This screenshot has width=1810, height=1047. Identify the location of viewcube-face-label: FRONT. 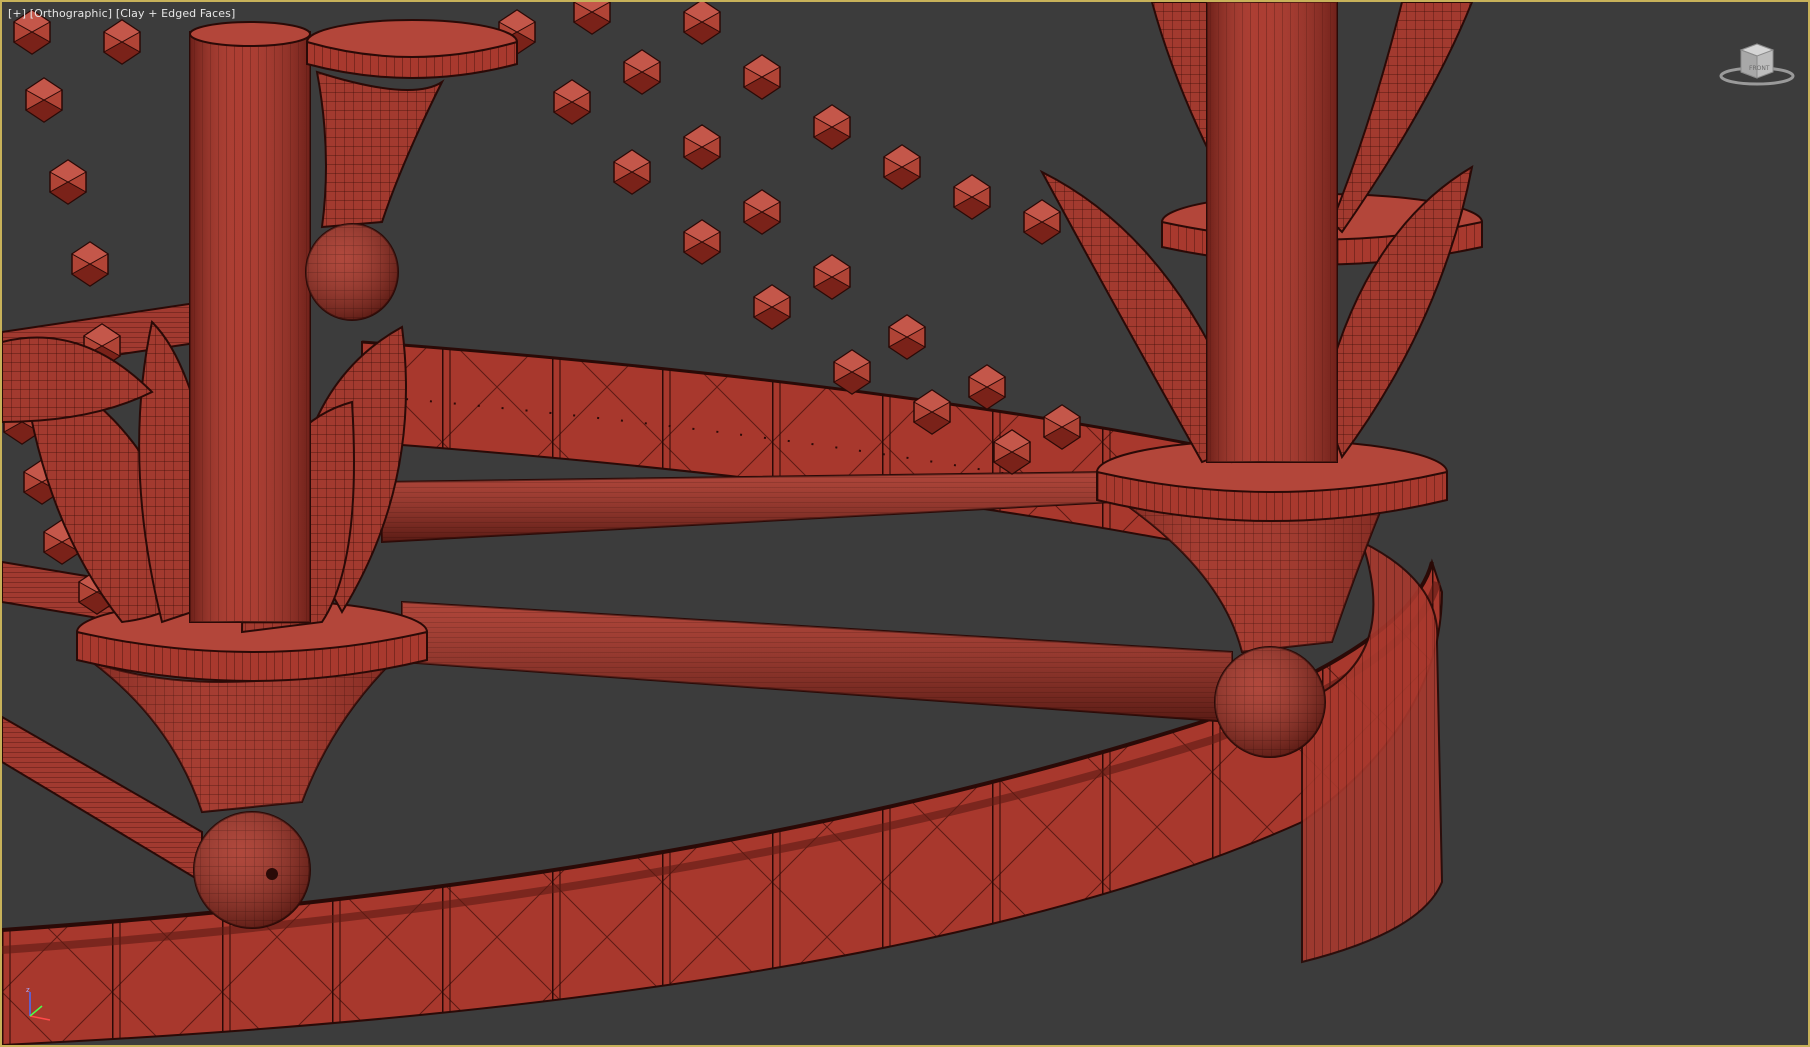
(1759, 68).